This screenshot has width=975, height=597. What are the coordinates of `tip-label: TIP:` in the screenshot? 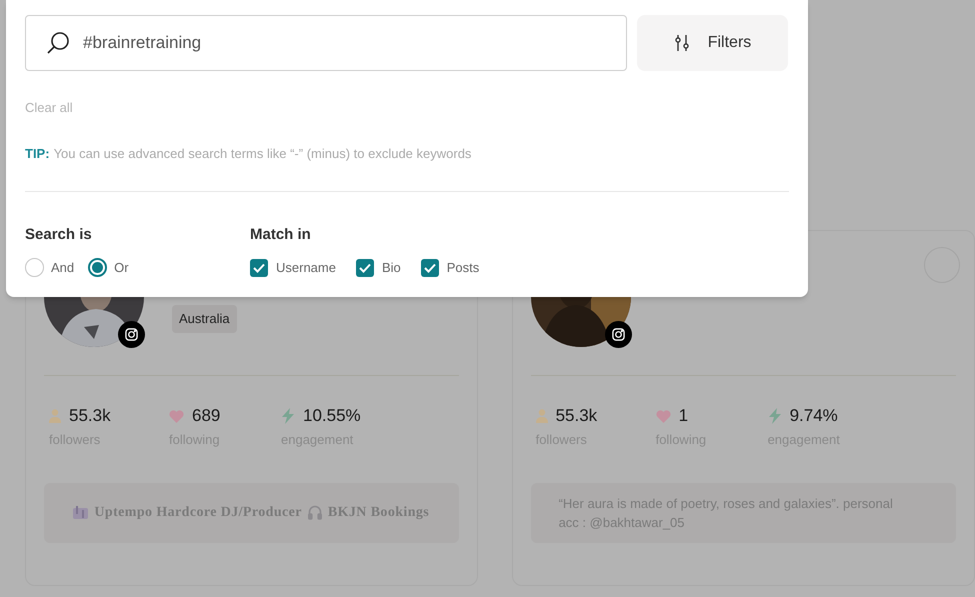 It's located at (37, 154).